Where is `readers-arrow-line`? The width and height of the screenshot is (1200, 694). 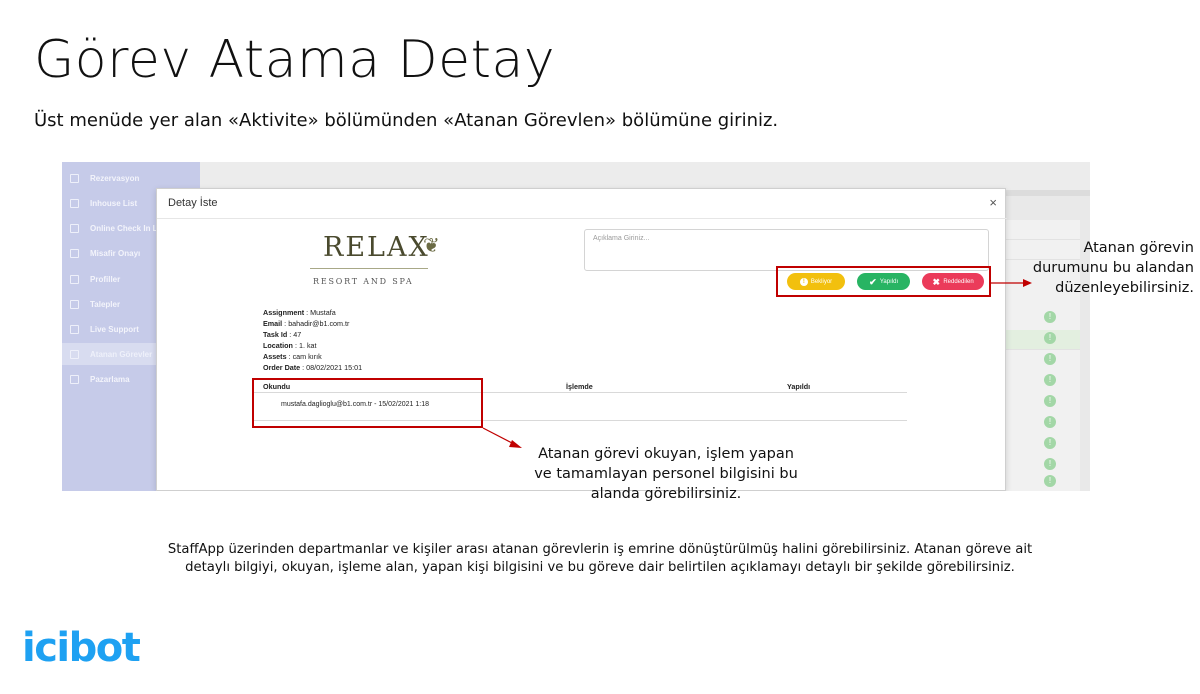 readers-arrow-line is located at coordinates (498, 436).